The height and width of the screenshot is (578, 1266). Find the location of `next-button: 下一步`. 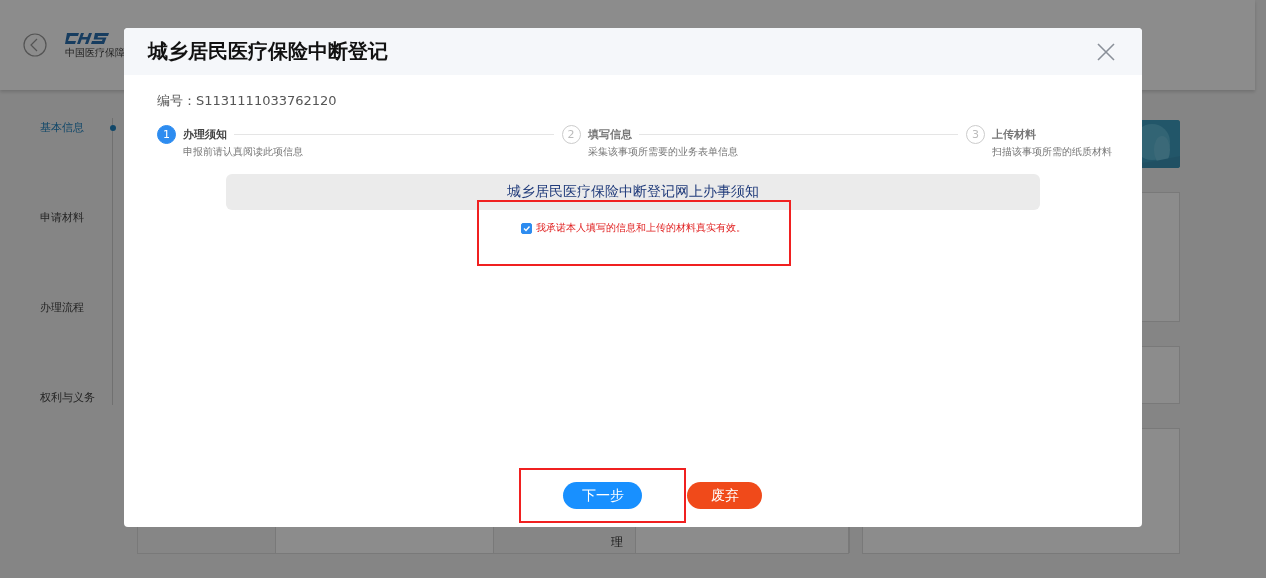

next-button: 下一步 is located at coordinates (602, 495).